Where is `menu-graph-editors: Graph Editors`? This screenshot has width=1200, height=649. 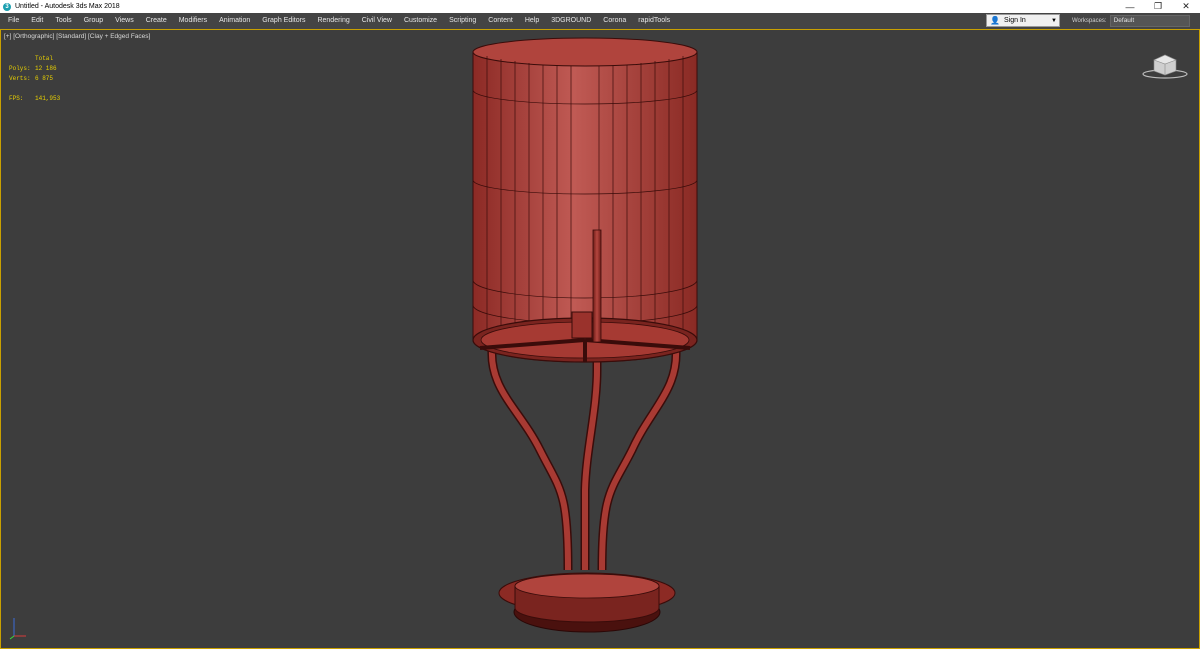 menu-graph-editors: Graph Editors is located at coordinates (283, 21).